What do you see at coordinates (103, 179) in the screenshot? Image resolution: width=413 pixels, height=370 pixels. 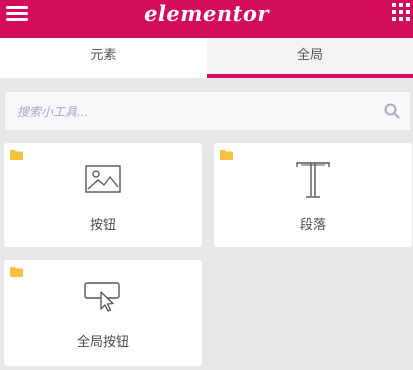 I see `image-icon` at bounding box center [103, 179].